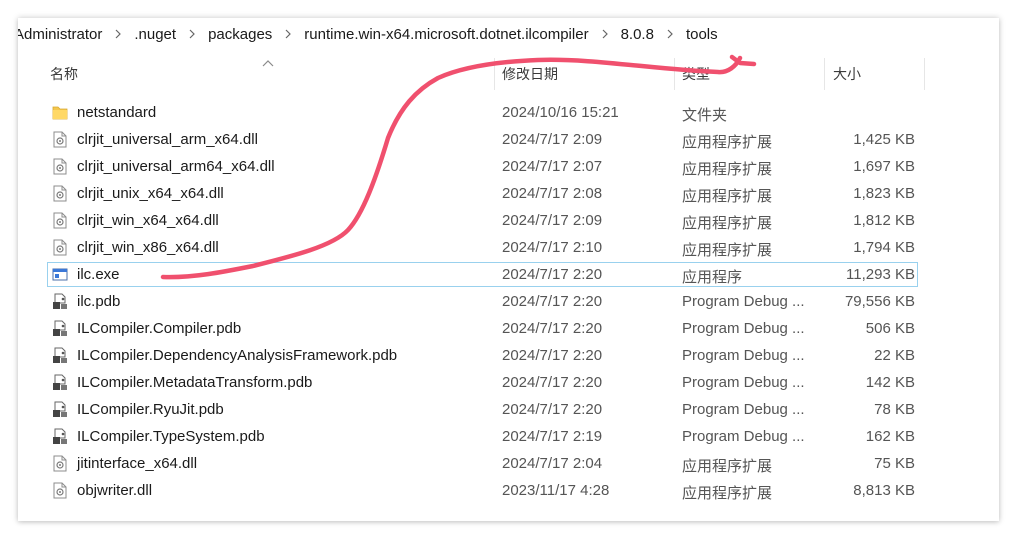  Describe the element at coordinates (137, 463) in the screenshot. I see `file-name: jitinterface_x64.dll` at that location.